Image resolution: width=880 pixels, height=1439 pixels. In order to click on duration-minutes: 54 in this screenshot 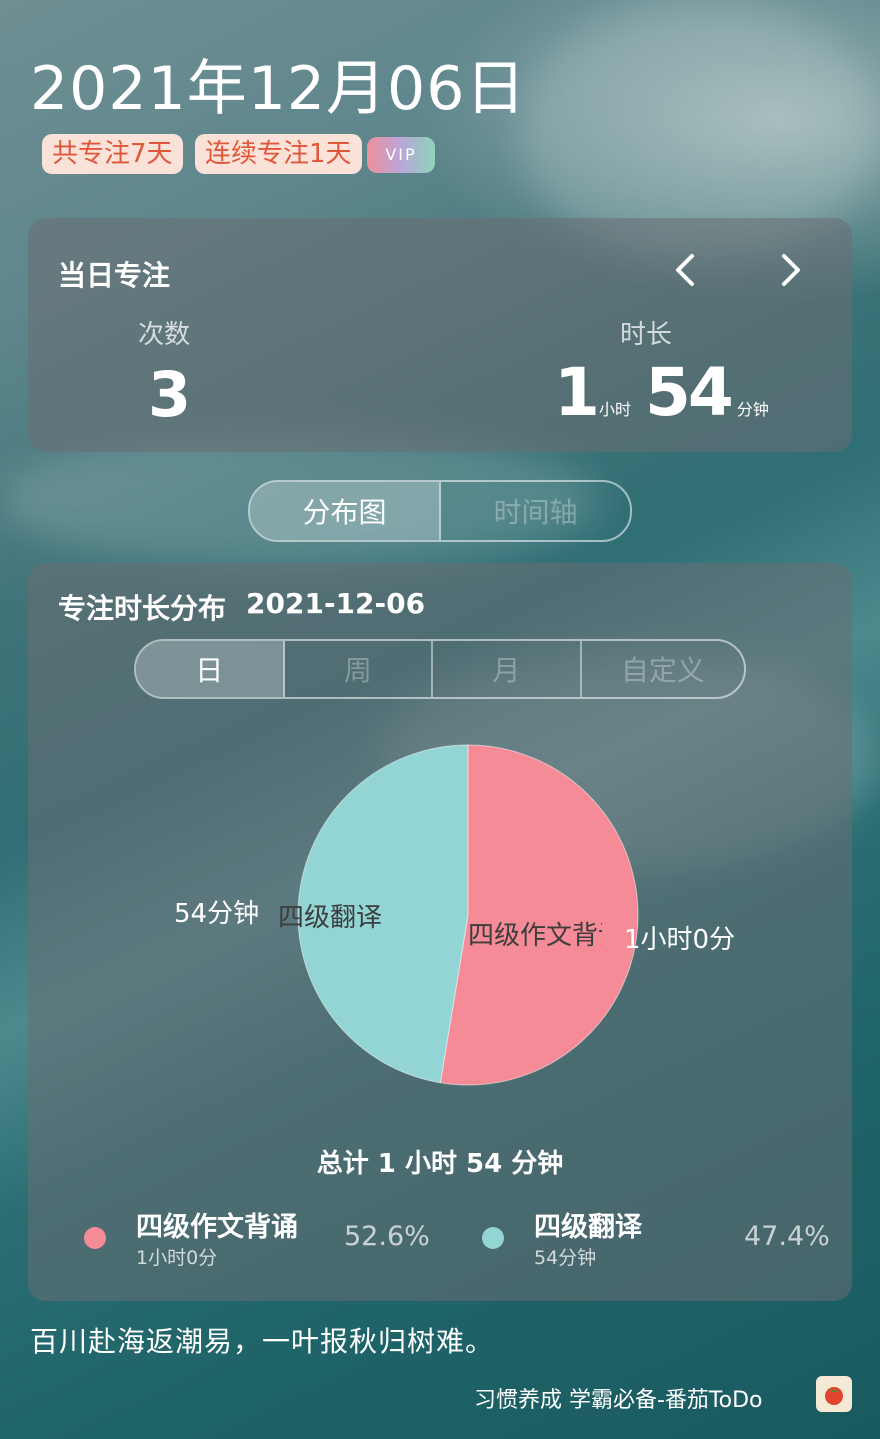, I will do `click(689, 392)`.